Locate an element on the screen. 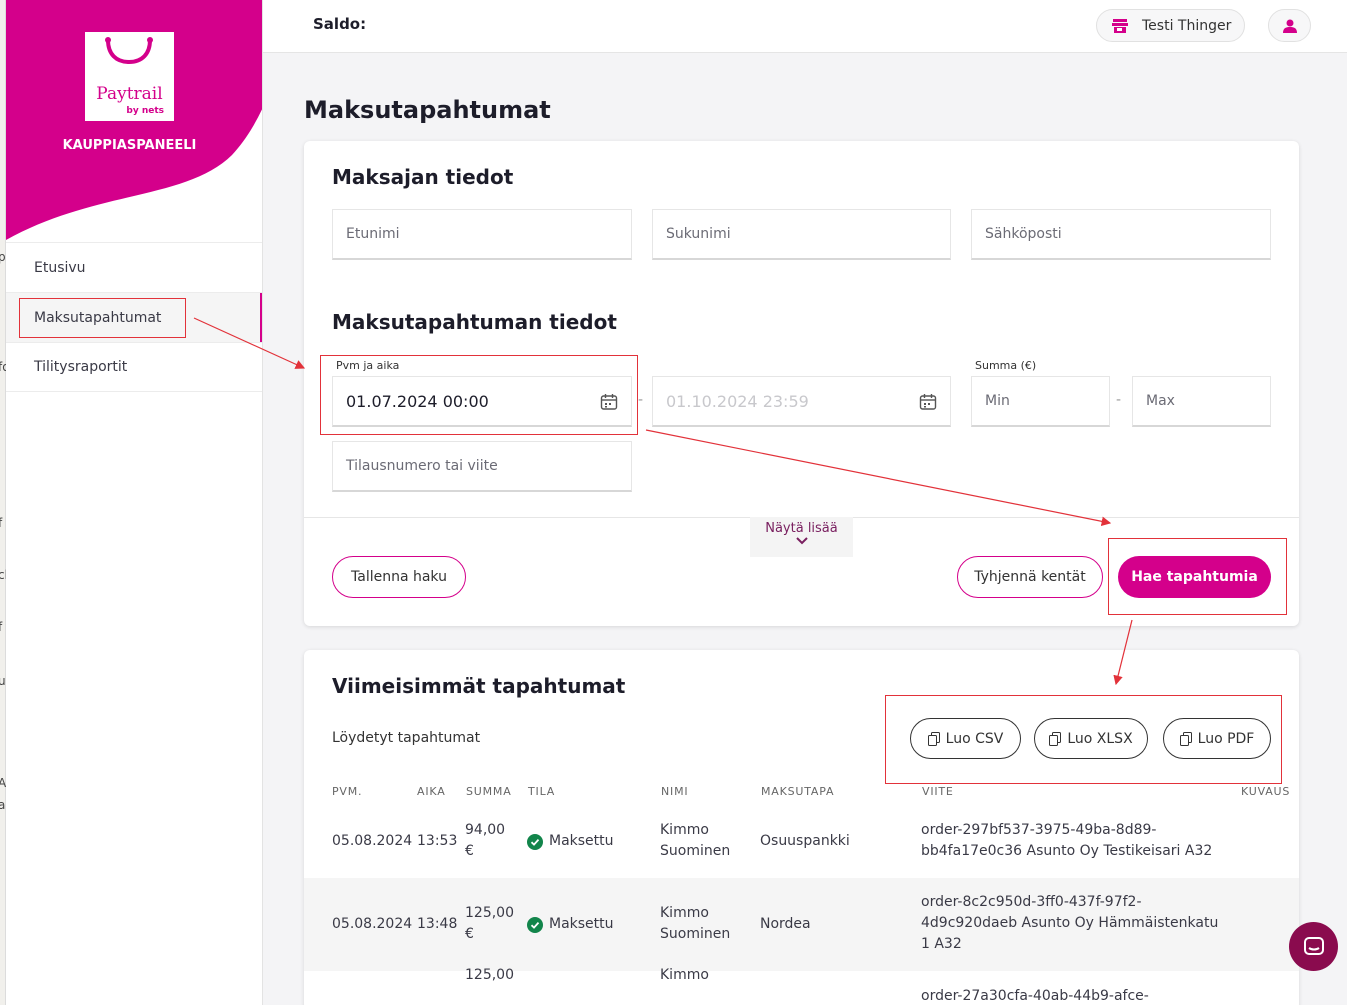 This screenshot has height=1005, width=1347. sidebar-item-tilitysraportit: Tilitysraportit is located at coordinates (134, 367).